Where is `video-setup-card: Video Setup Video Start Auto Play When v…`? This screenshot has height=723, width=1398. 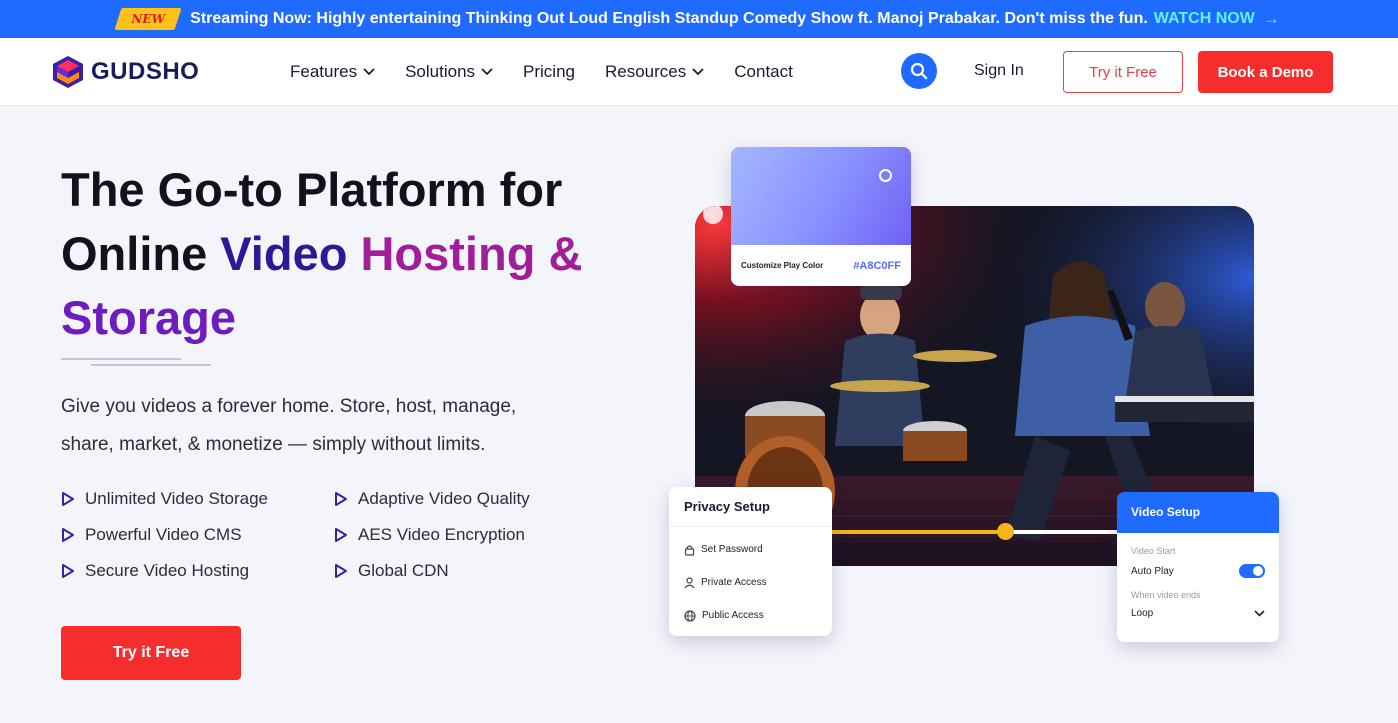 video-setup-card: Video Setup Video Start Auto Play When v… is located at coordinates (1198, 567).